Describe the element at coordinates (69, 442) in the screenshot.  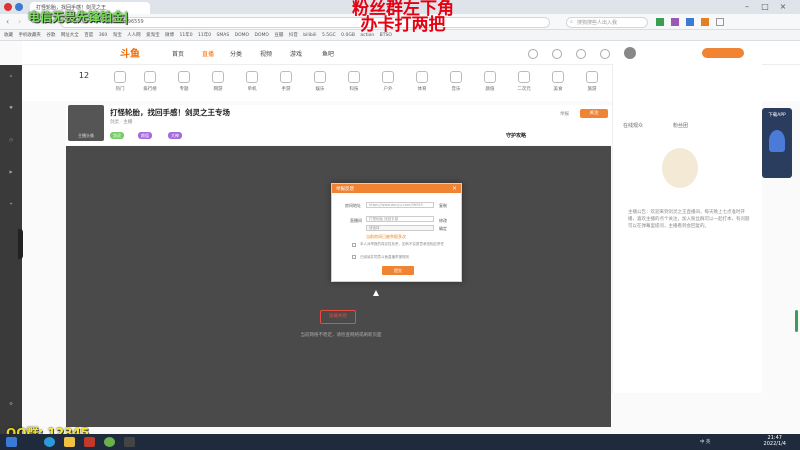
I see `explorer-icon` at that location.